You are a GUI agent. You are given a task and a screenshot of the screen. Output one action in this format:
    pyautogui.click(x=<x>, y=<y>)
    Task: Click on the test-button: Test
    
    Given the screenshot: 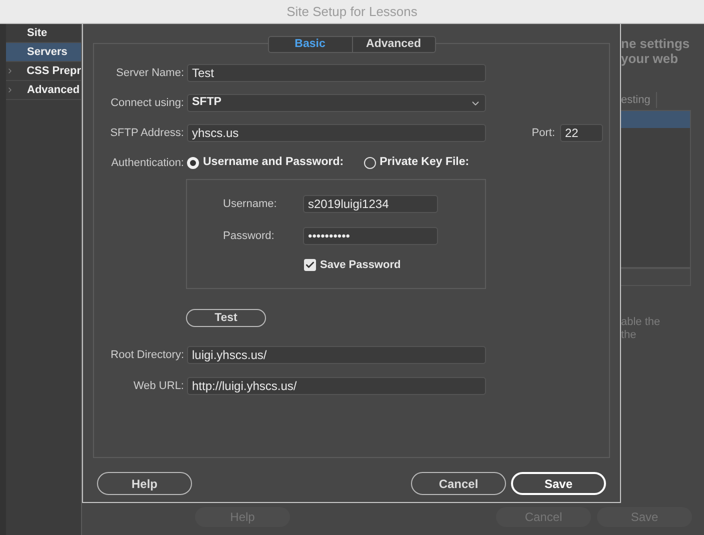 What is the action you would take?
    pyautogui.click(x=226, y=318)
    